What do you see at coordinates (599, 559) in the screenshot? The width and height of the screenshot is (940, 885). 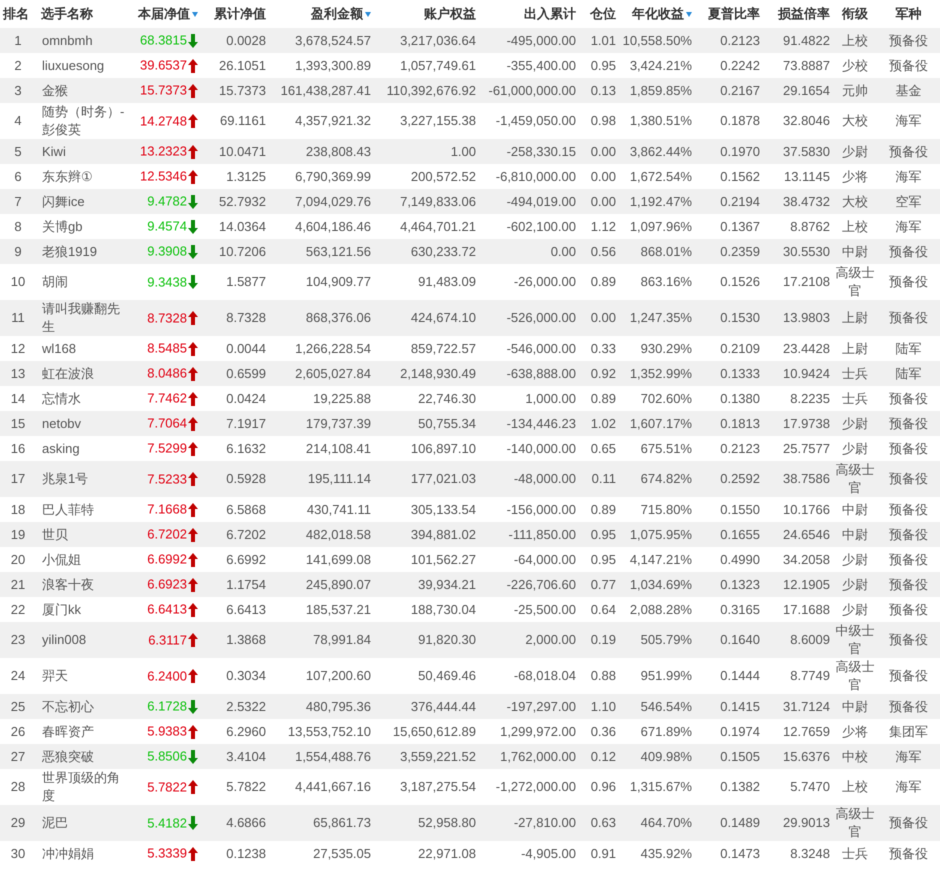 I see `table-cell: 0.95` at bounding box center [599, 559].